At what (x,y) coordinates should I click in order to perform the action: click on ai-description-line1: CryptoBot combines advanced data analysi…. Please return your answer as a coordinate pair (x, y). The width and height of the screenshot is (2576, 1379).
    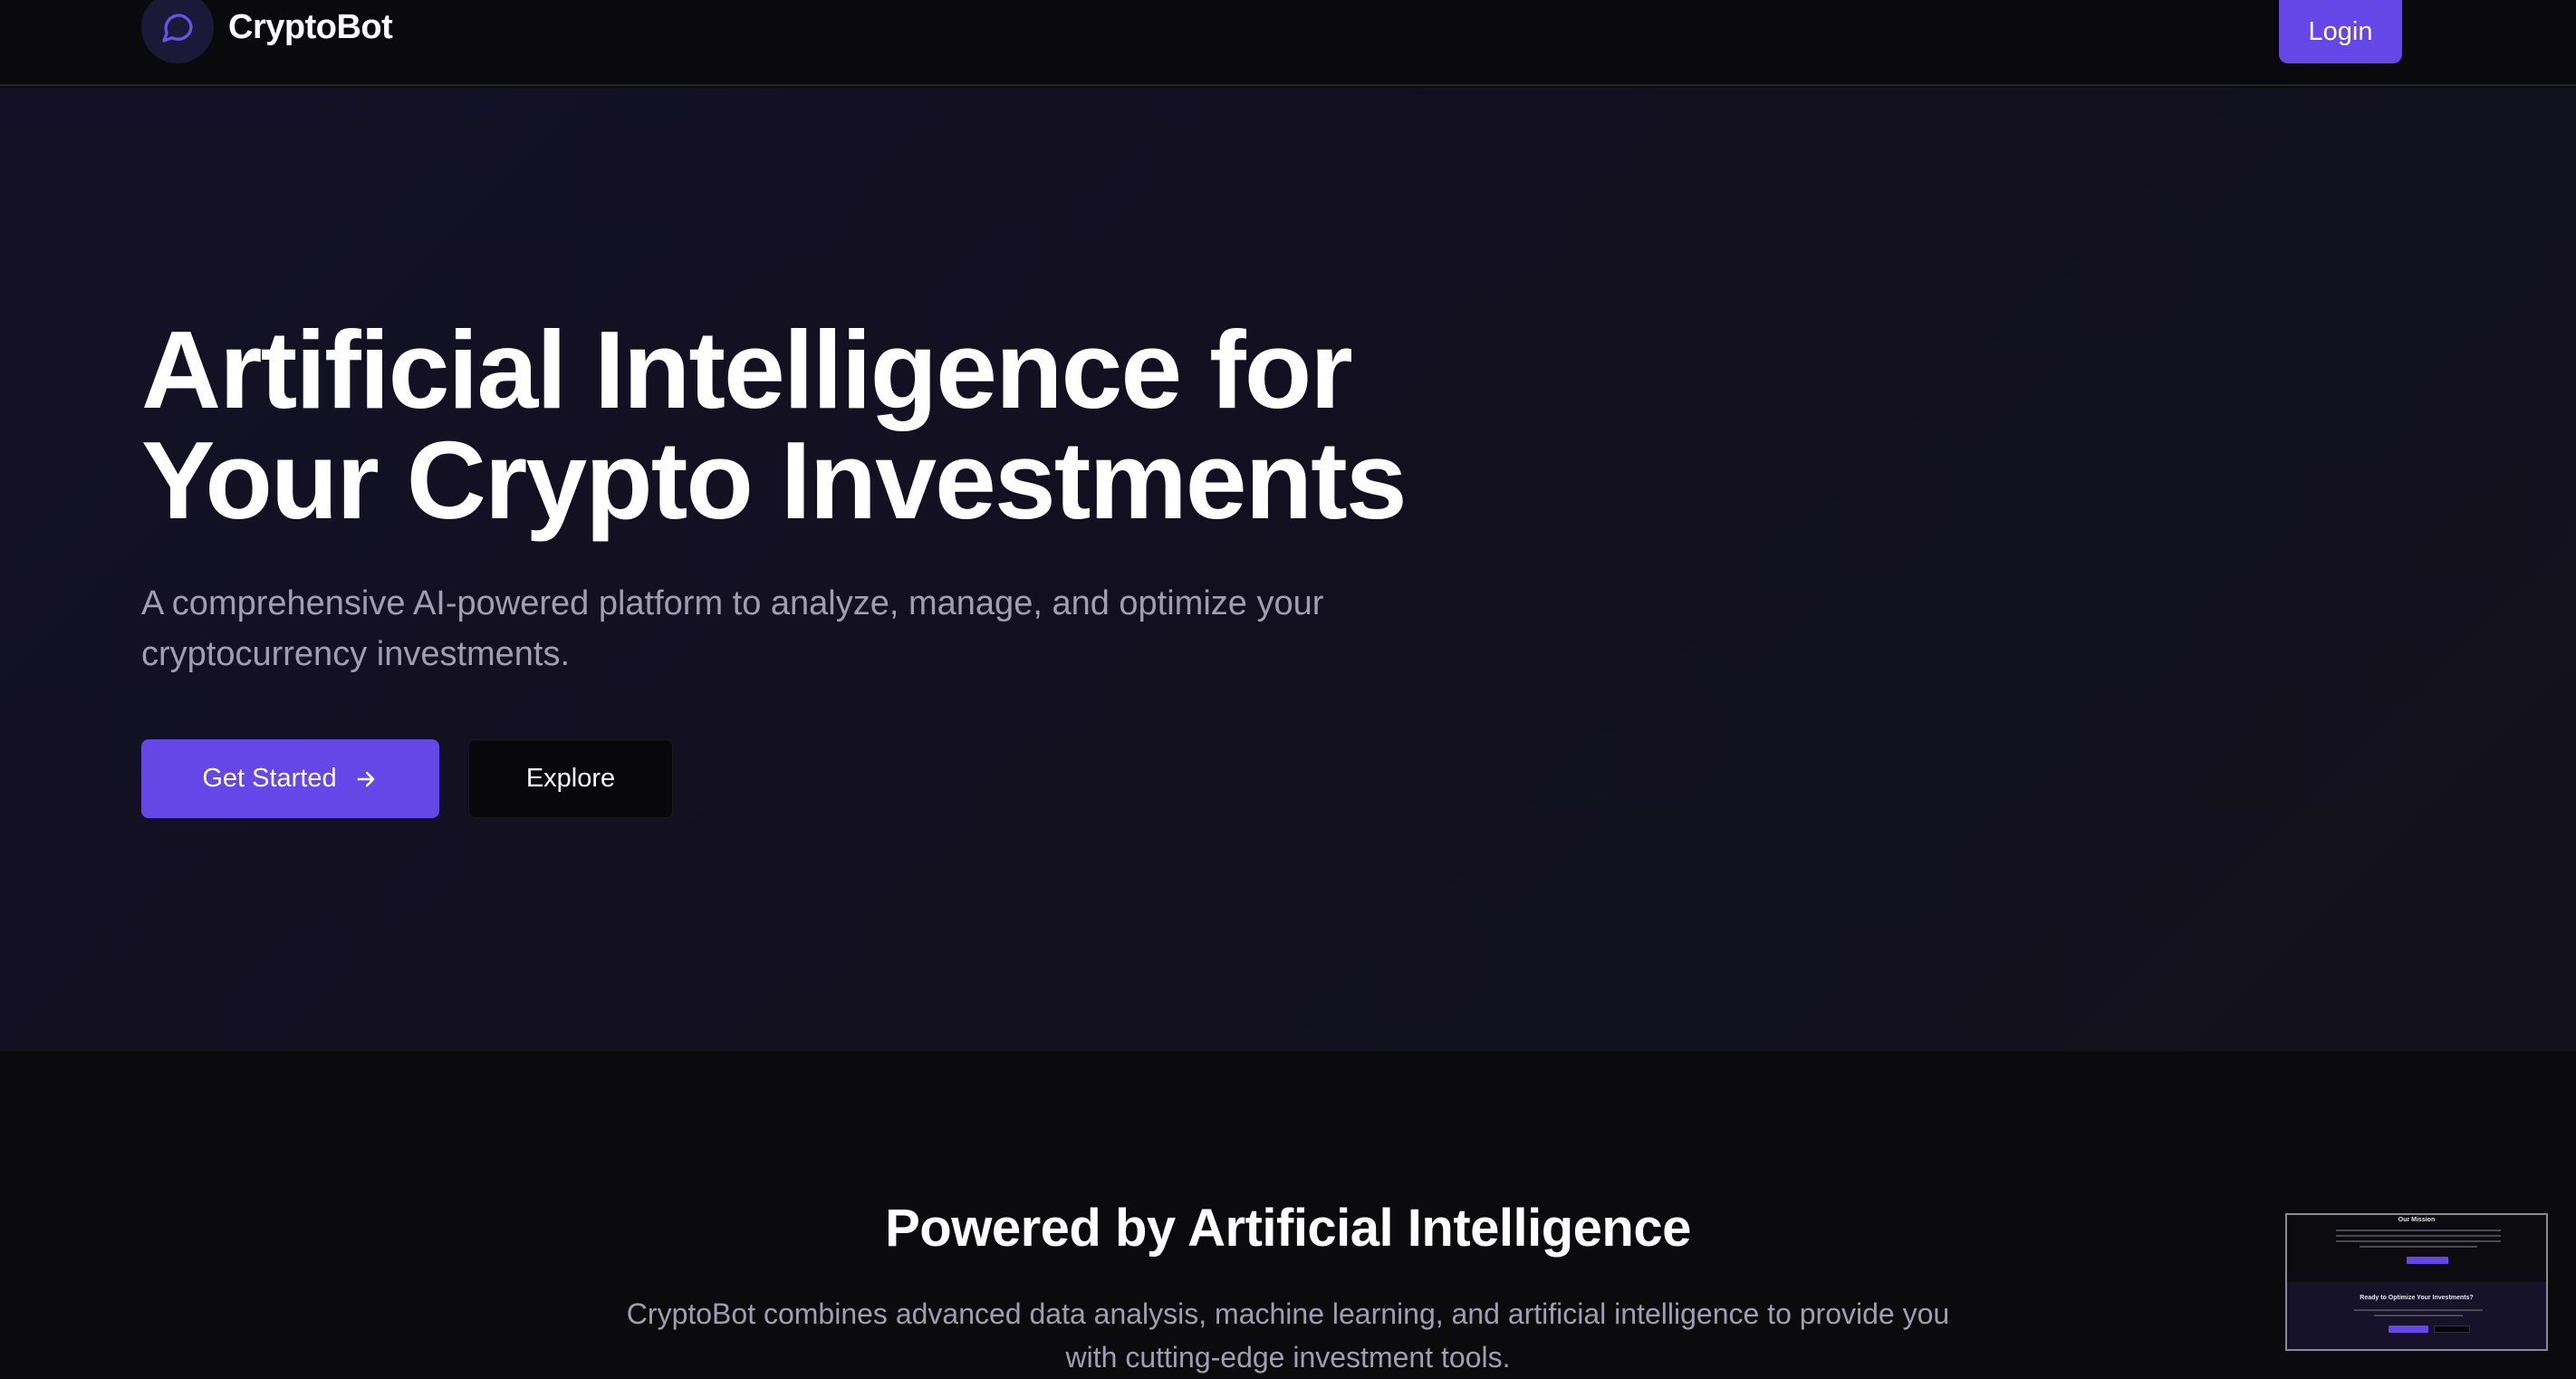
    Looking at the image, I should click on (1288, 1313).